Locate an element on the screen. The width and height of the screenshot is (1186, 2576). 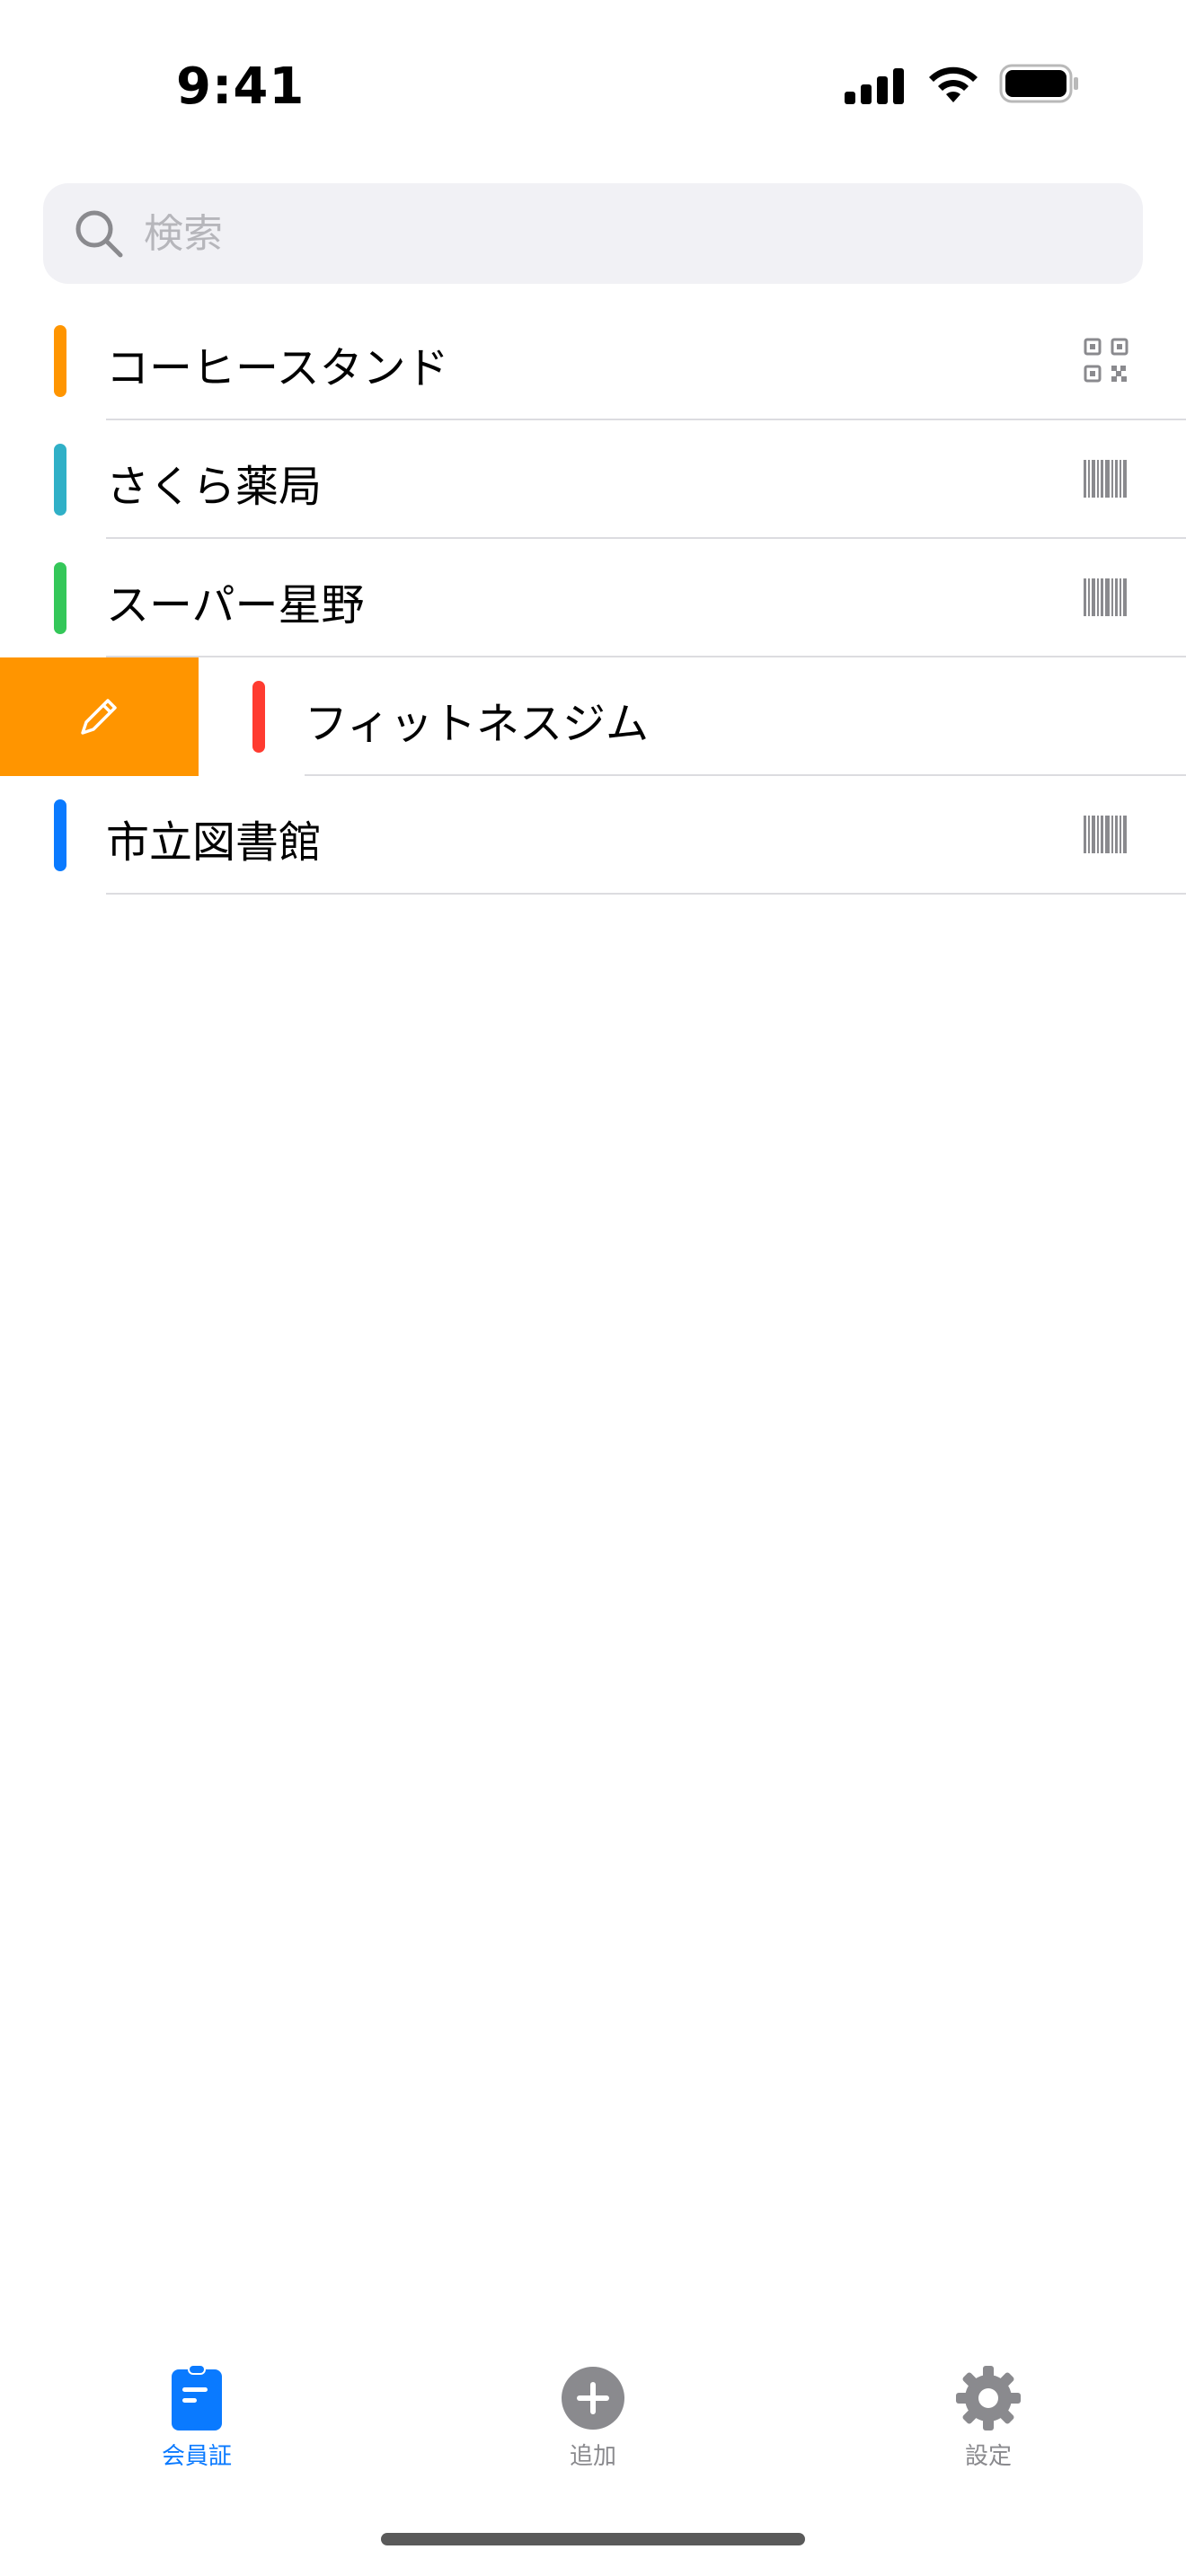
tab-label: 追加 is located at coordinates (592, 2456).